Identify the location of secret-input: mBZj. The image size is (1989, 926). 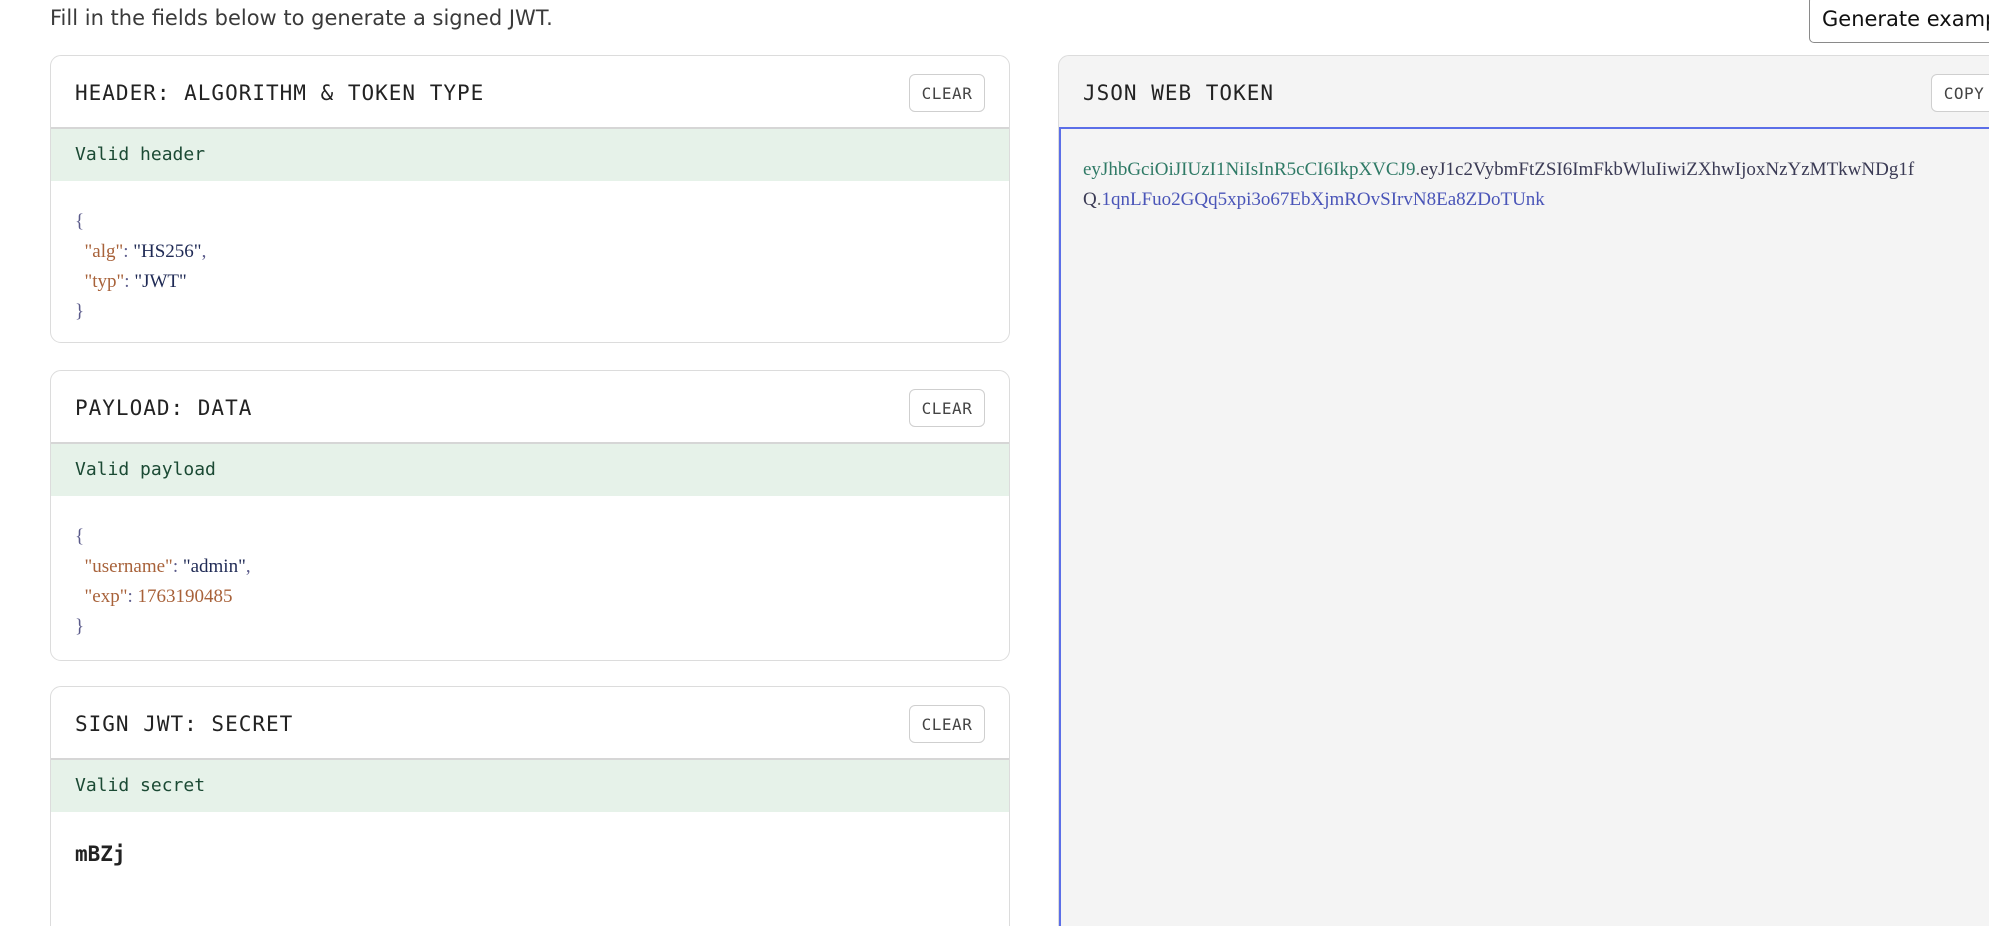
(530, 839).